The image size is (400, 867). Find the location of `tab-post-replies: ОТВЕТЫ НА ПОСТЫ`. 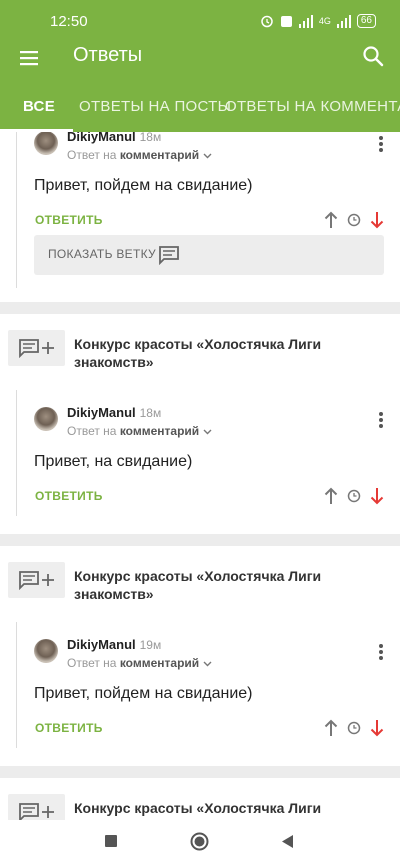

tab-post-replies: ОТВЕТЫ НА ПОСТЫ is located at coordinates (155, 106).